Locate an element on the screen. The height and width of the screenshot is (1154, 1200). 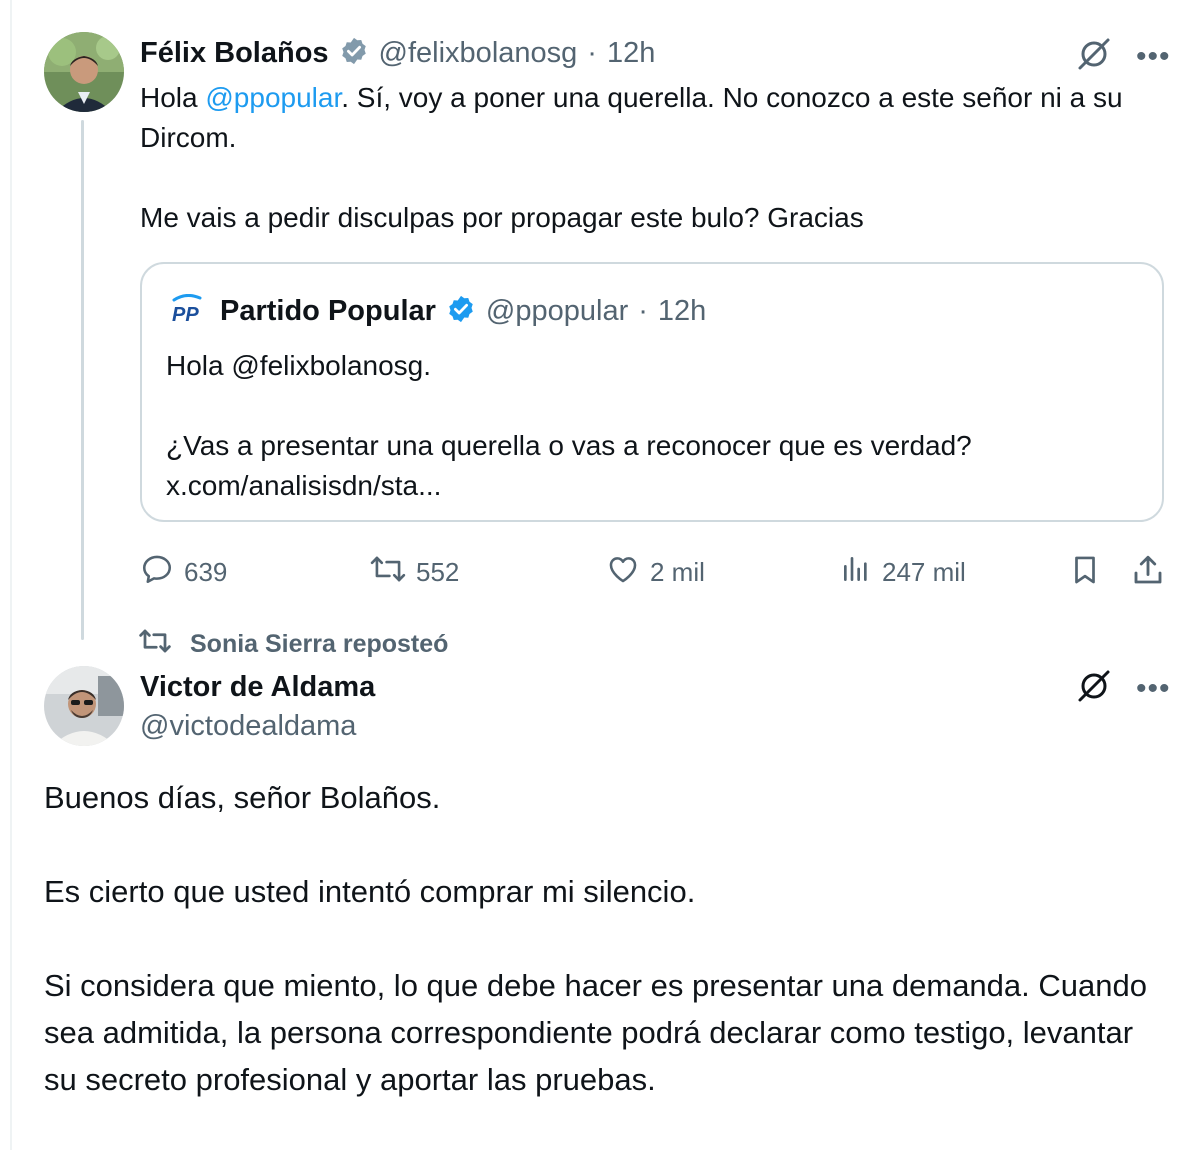
share-button is located at coordinates (1148, 573).